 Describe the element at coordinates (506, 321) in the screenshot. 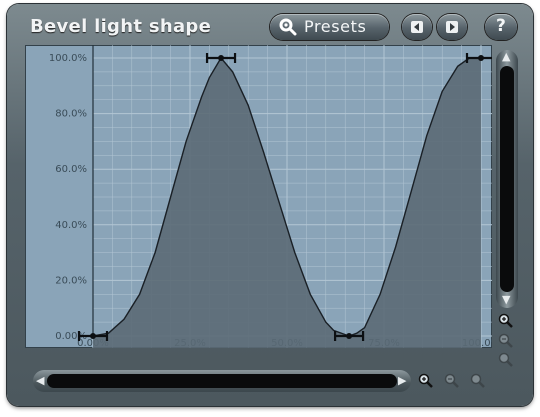

I see `zoom-in-icon` at that location.